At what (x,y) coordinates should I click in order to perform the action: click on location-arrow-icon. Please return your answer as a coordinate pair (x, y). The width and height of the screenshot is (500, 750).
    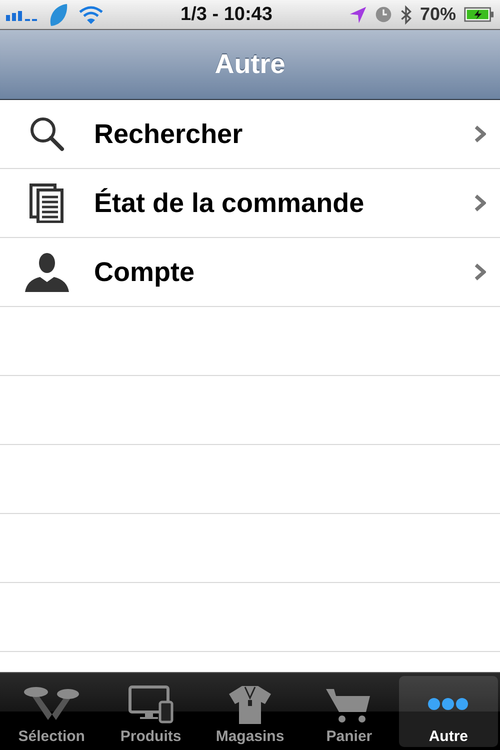
    Looking at the image, I should click on (357, 15).